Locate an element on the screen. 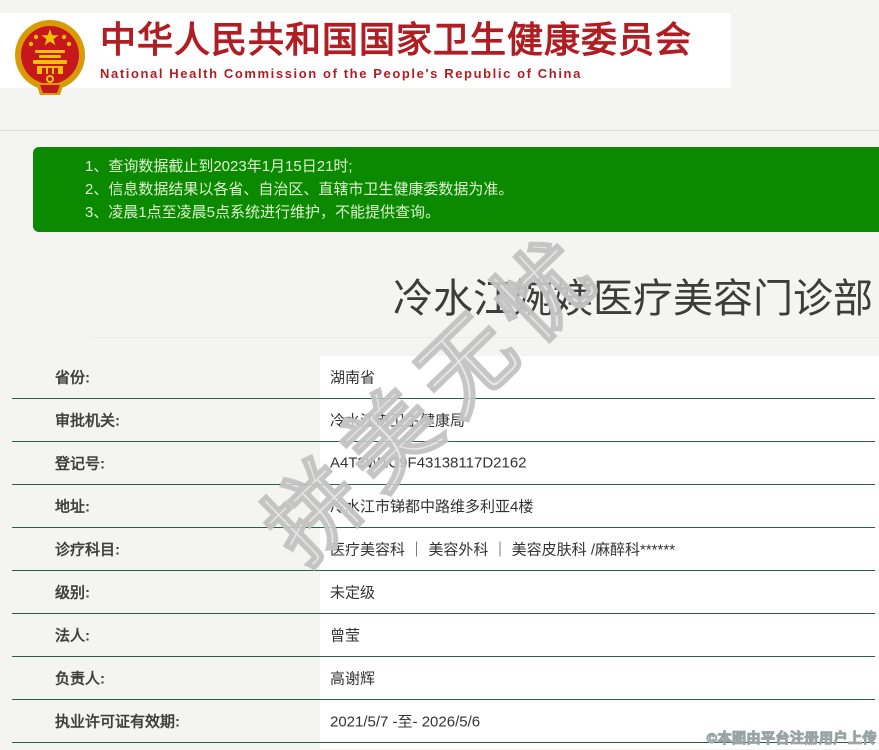 The width and height of the screenshot is (879, 750). field-value: 湖南省 is located at coordinates (353, 378).